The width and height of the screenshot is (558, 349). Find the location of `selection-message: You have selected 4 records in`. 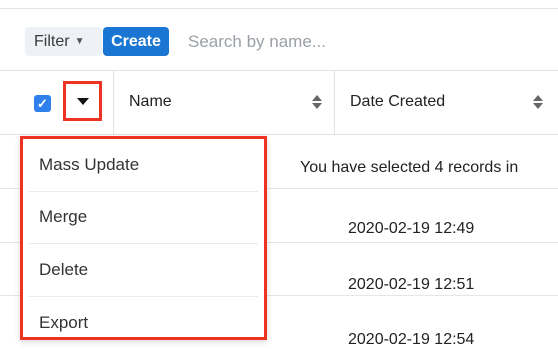

selection-message: You have selected 4 records in is located at coordinates (409, 168).